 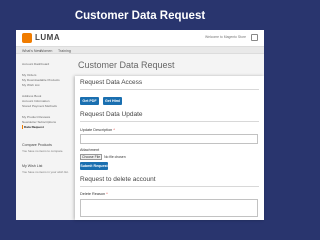 What do you see at coordinates (47, 37) in the screenshot?
I see `logo-text: LUMA` at bounding box center [47, 37].